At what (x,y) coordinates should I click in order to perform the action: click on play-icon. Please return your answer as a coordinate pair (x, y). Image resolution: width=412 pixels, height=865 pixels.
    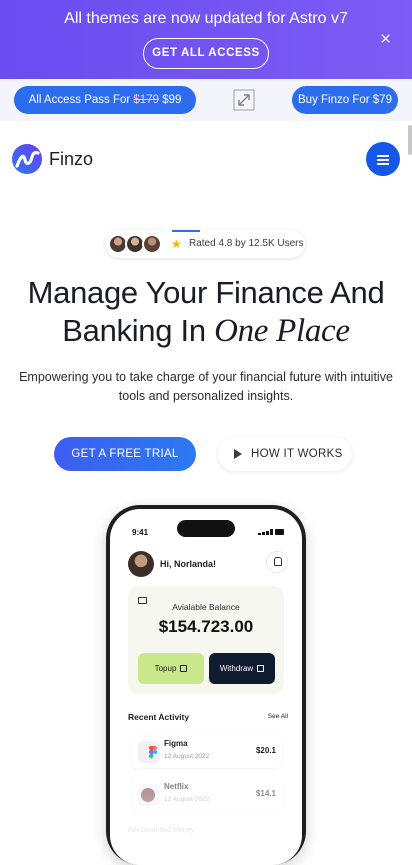
    Looking at the image, I should click on (238, 454).